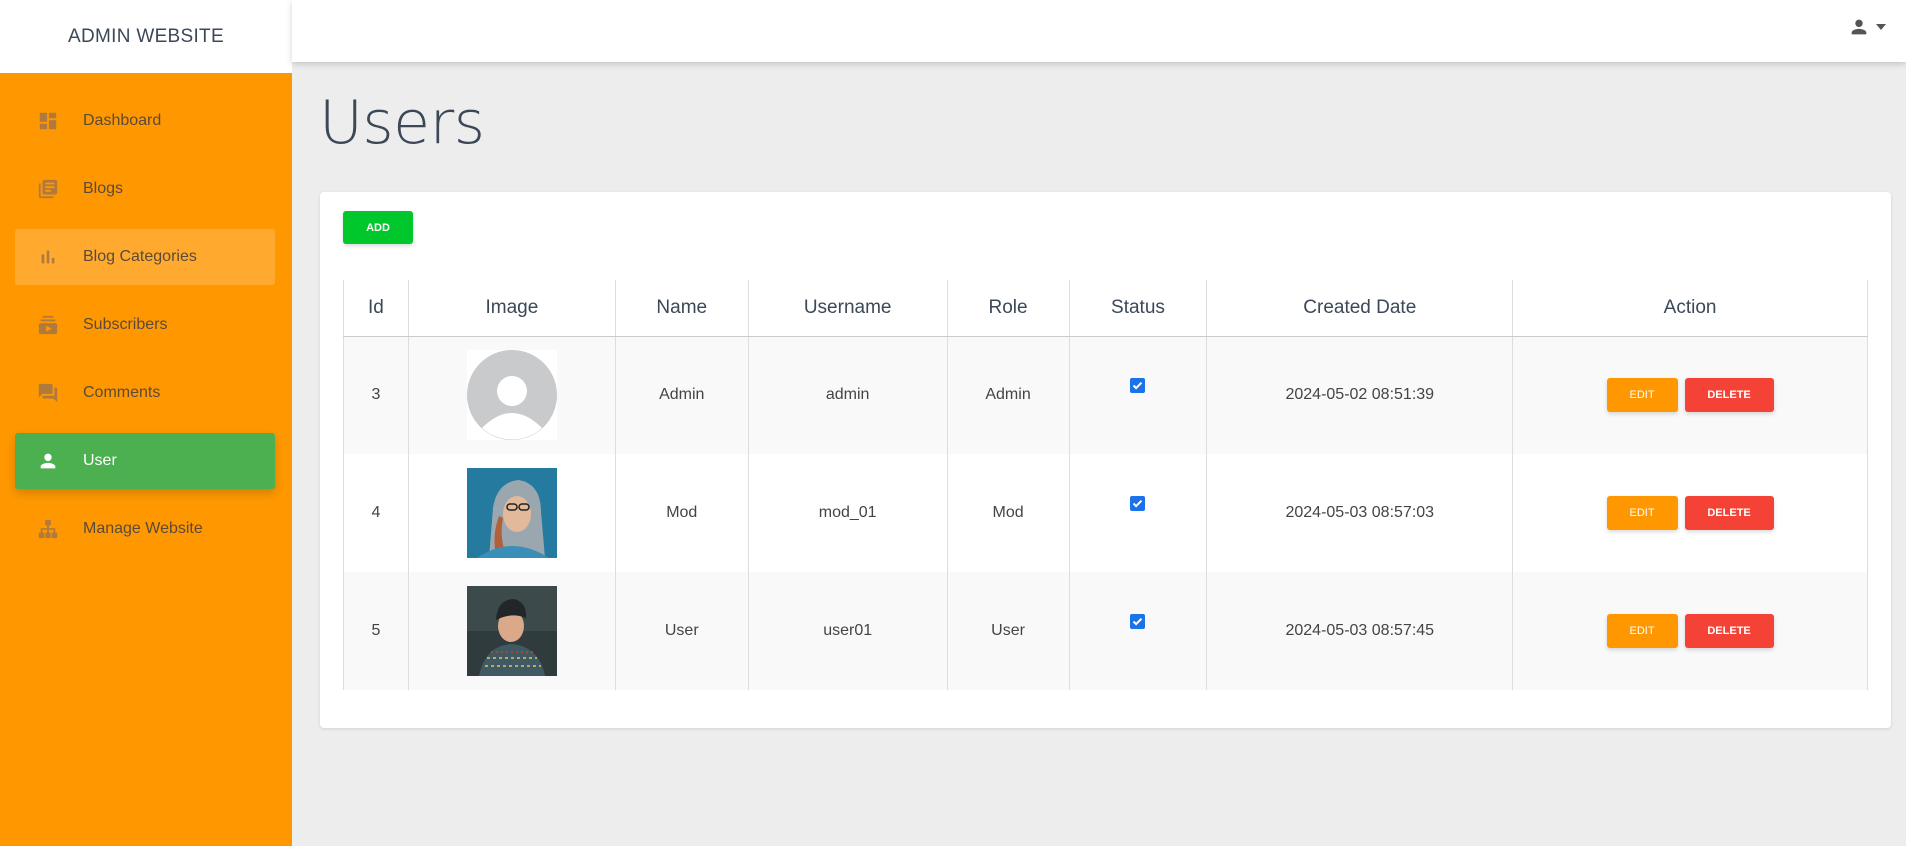  Describe the element at coordinates (376, 631) in the screenshot. I see `cell-id: 5` at that location.